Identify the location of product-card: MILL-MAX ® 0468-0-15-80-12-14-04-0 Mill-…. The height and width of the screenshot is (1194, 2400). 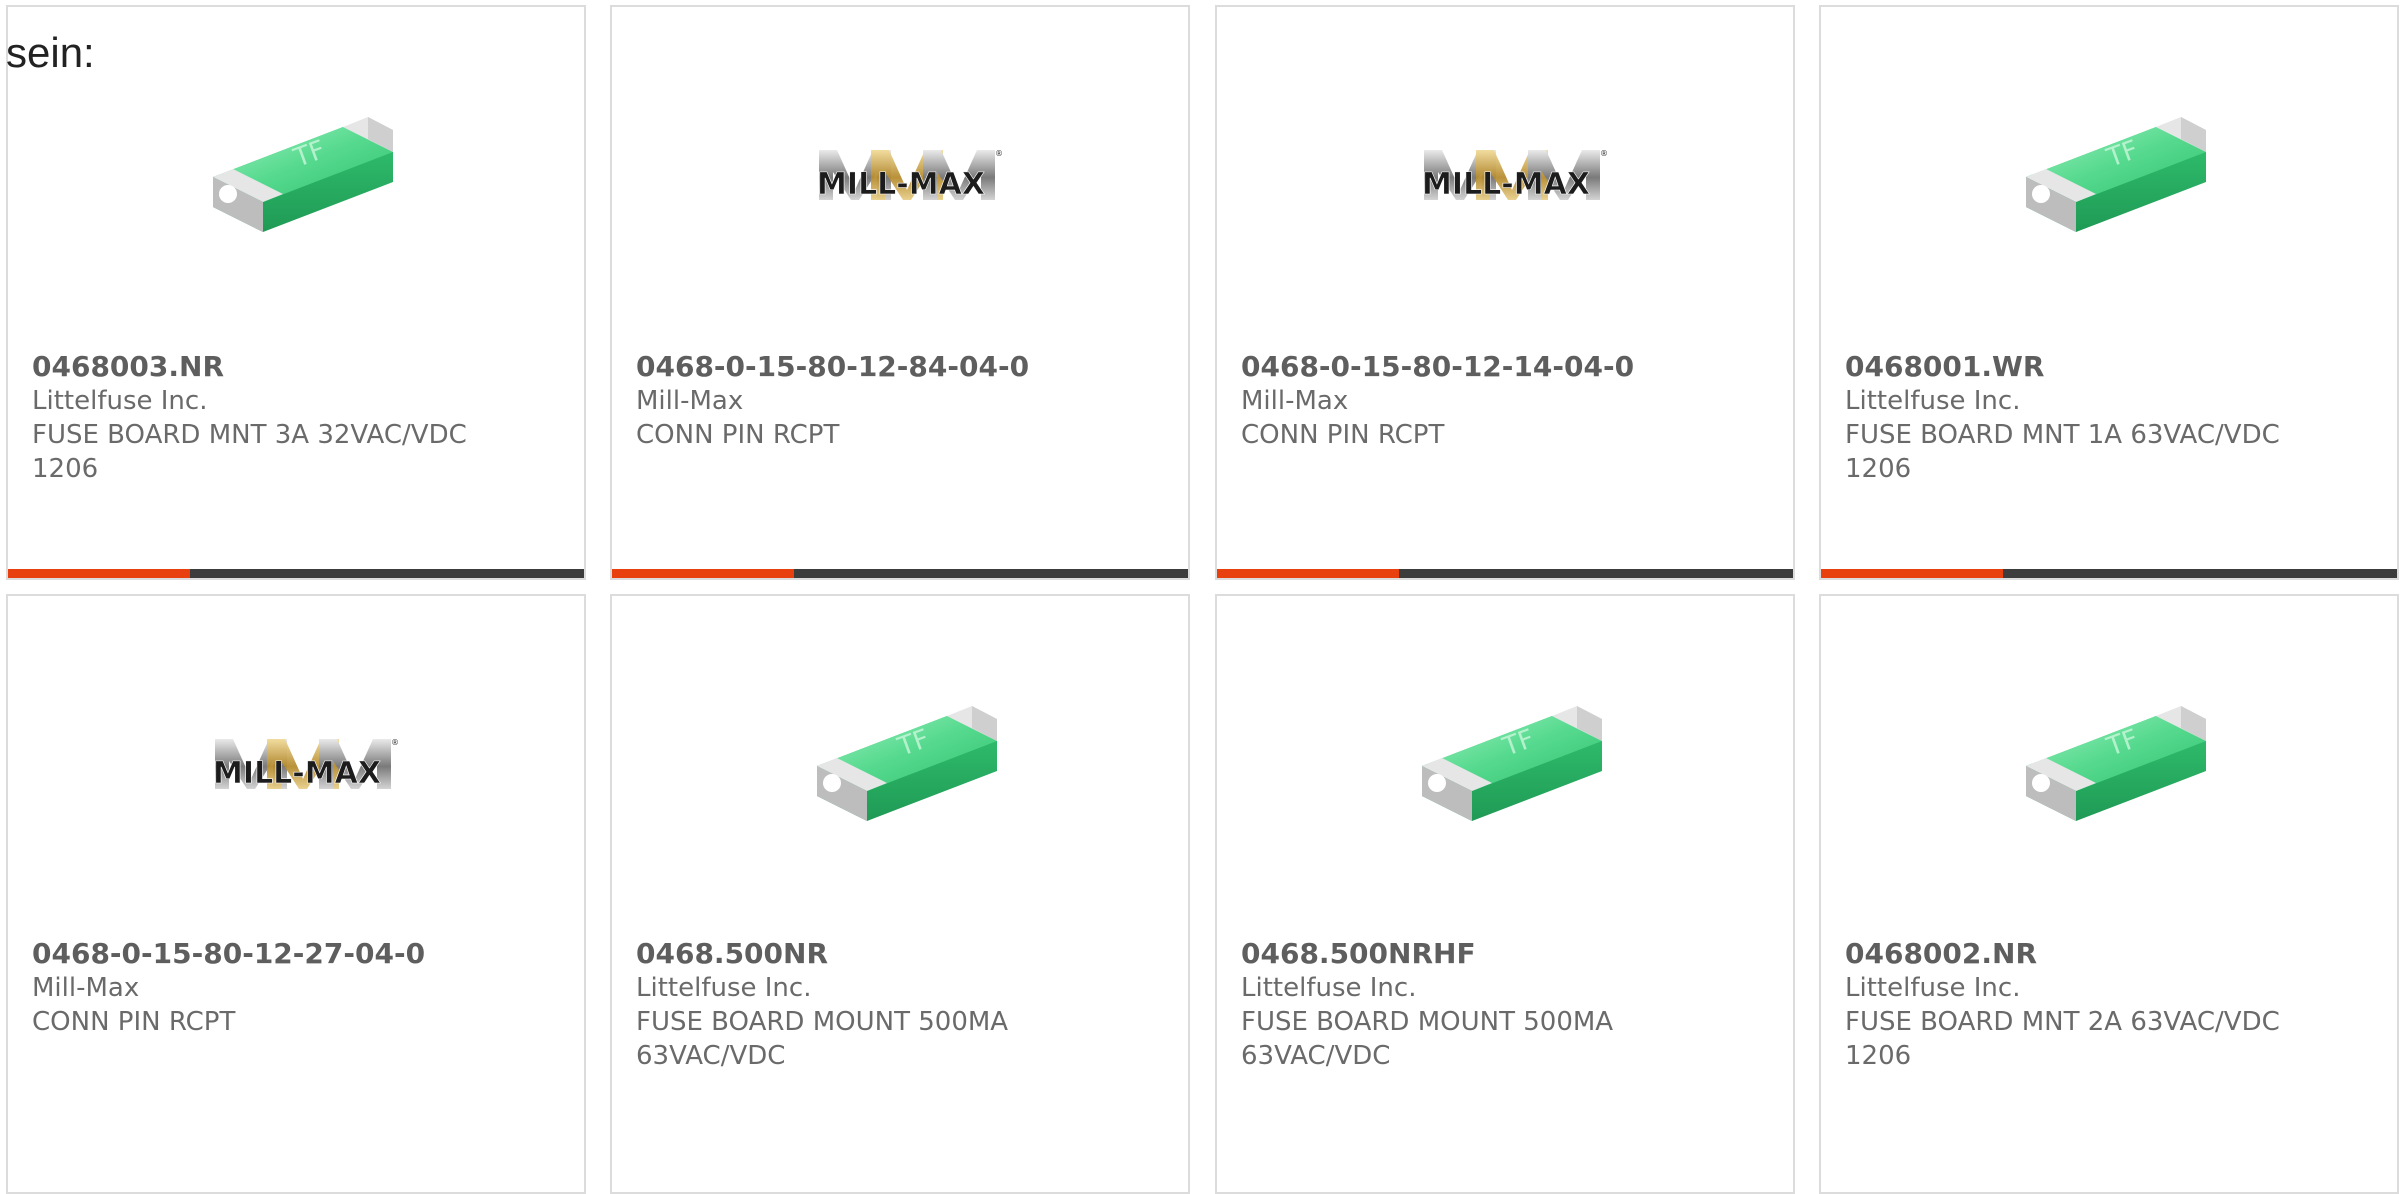
(1505, 292).